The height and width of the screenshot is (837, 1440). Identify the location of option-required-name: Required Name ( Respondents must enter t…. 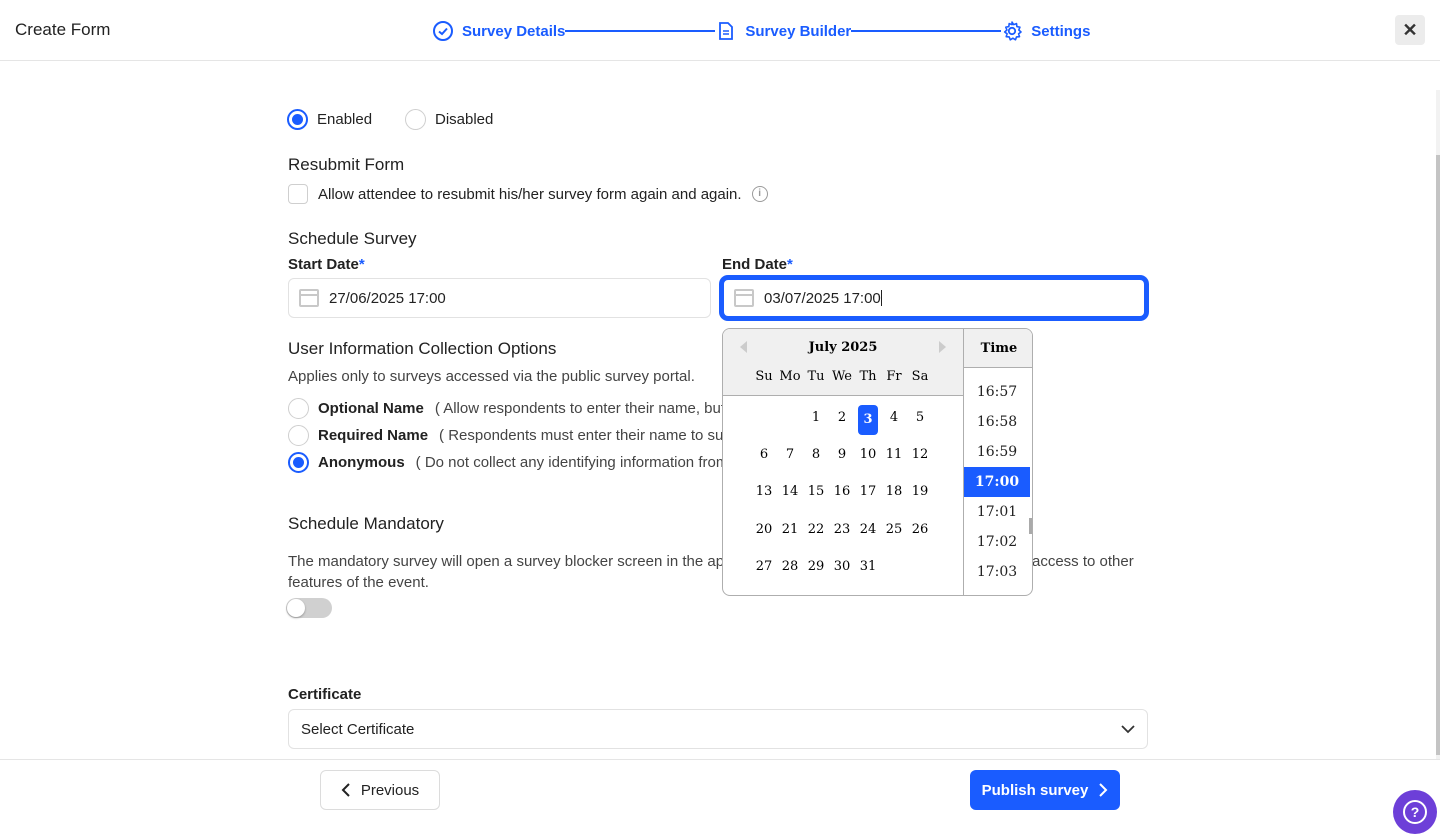
(510, 435).